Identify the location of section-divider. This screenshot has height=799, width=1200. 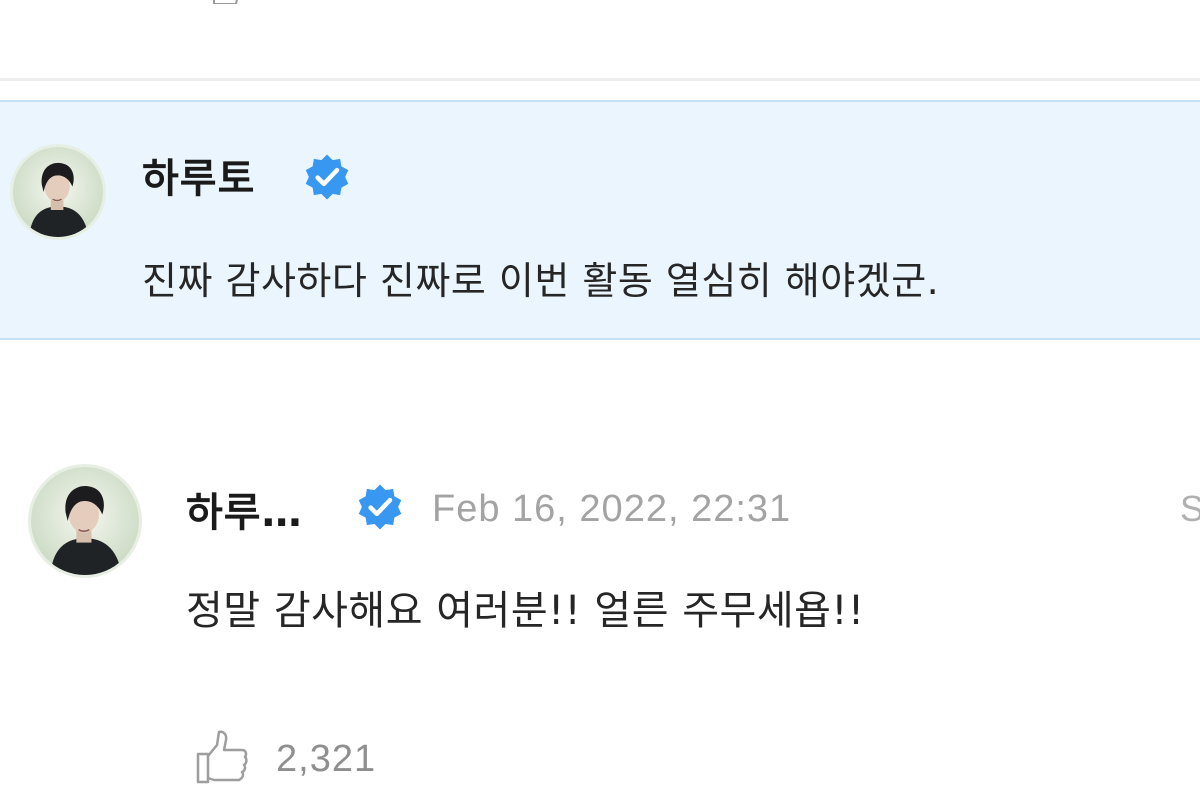
(600, 79).